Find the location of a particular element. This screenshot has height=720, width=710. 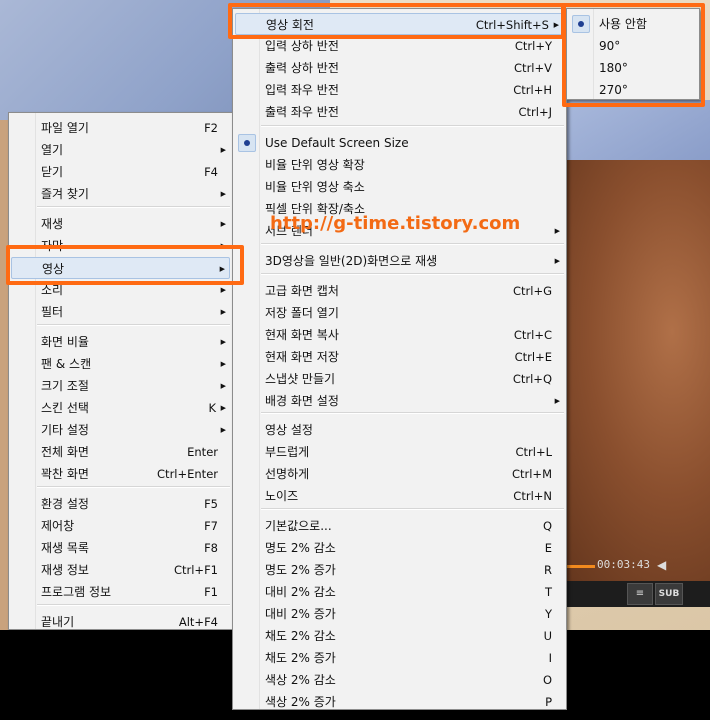

time-display: 00:03:43 is located at coordinates (623, 564).